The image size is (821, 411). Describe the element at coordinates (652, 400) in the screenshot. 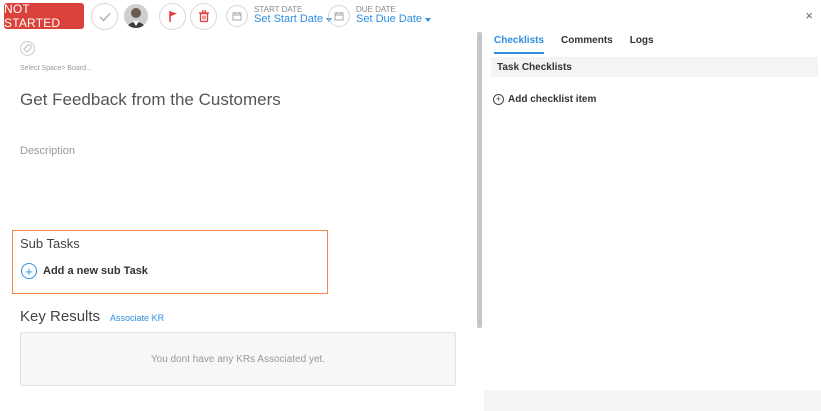

I see `right-panel-footer` at that location.